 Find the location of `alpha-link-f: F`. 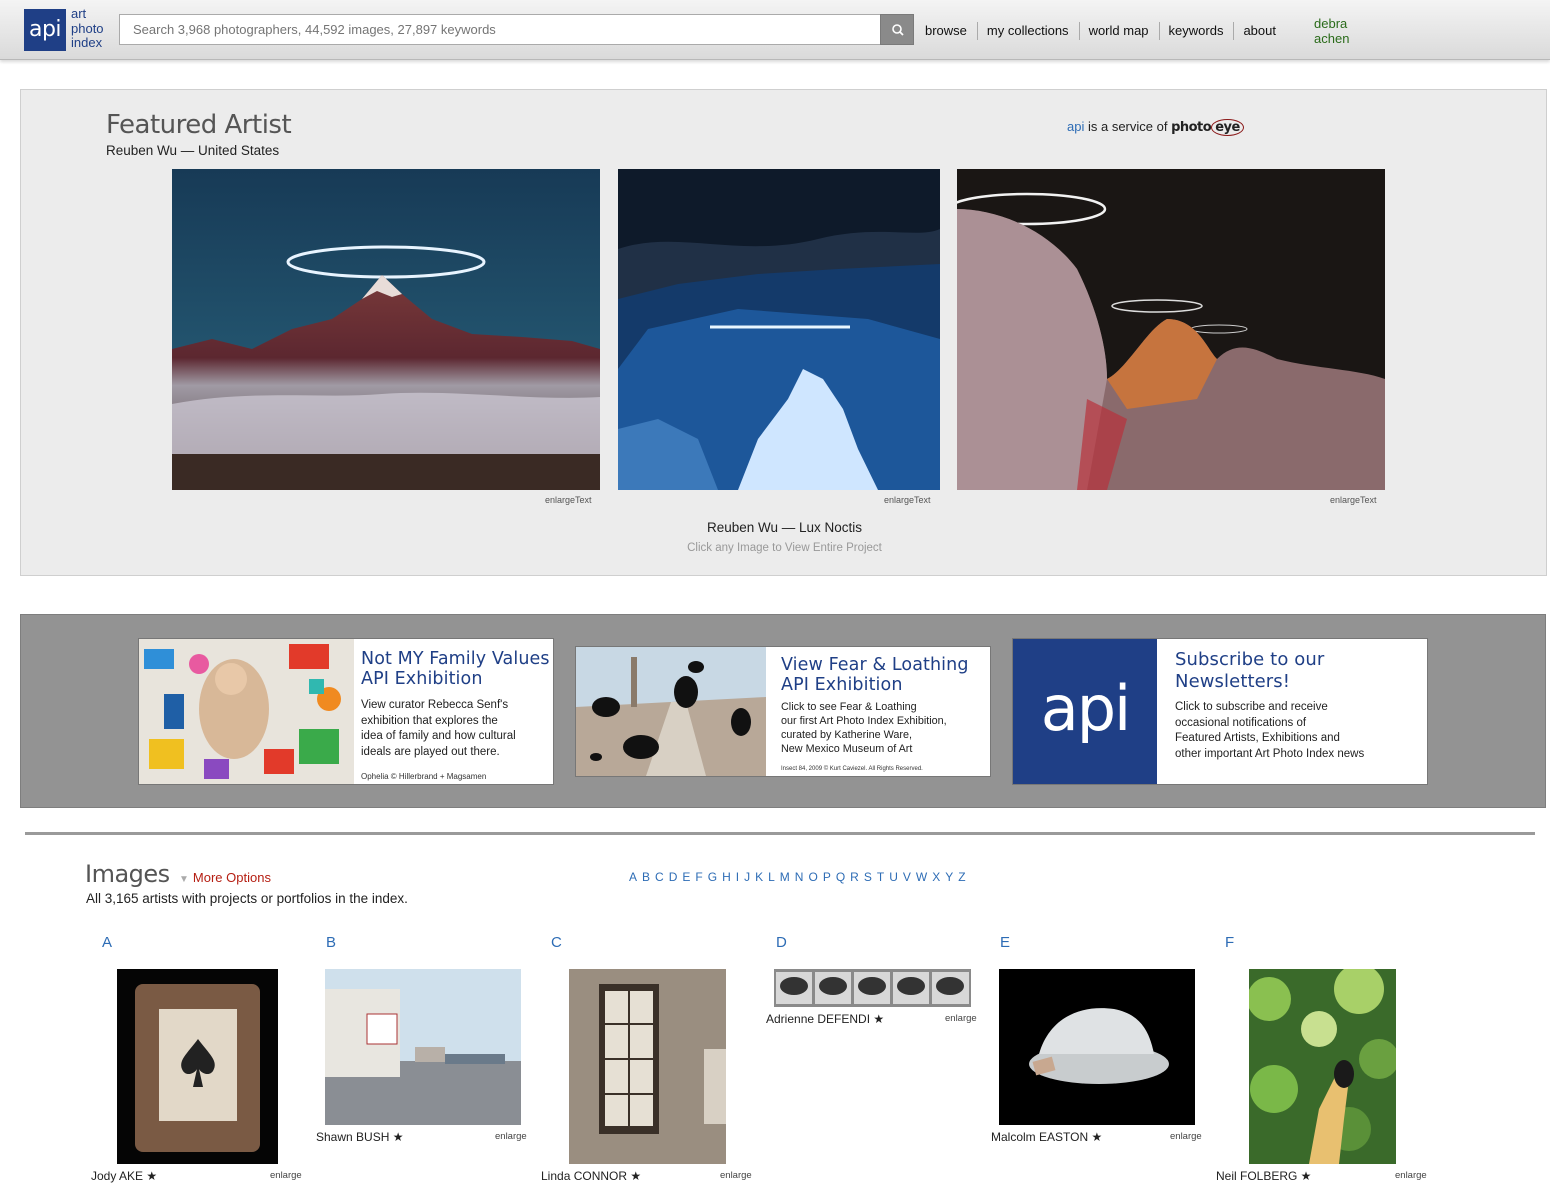

alpha-link-f: F is located at coordinates (698, 877).